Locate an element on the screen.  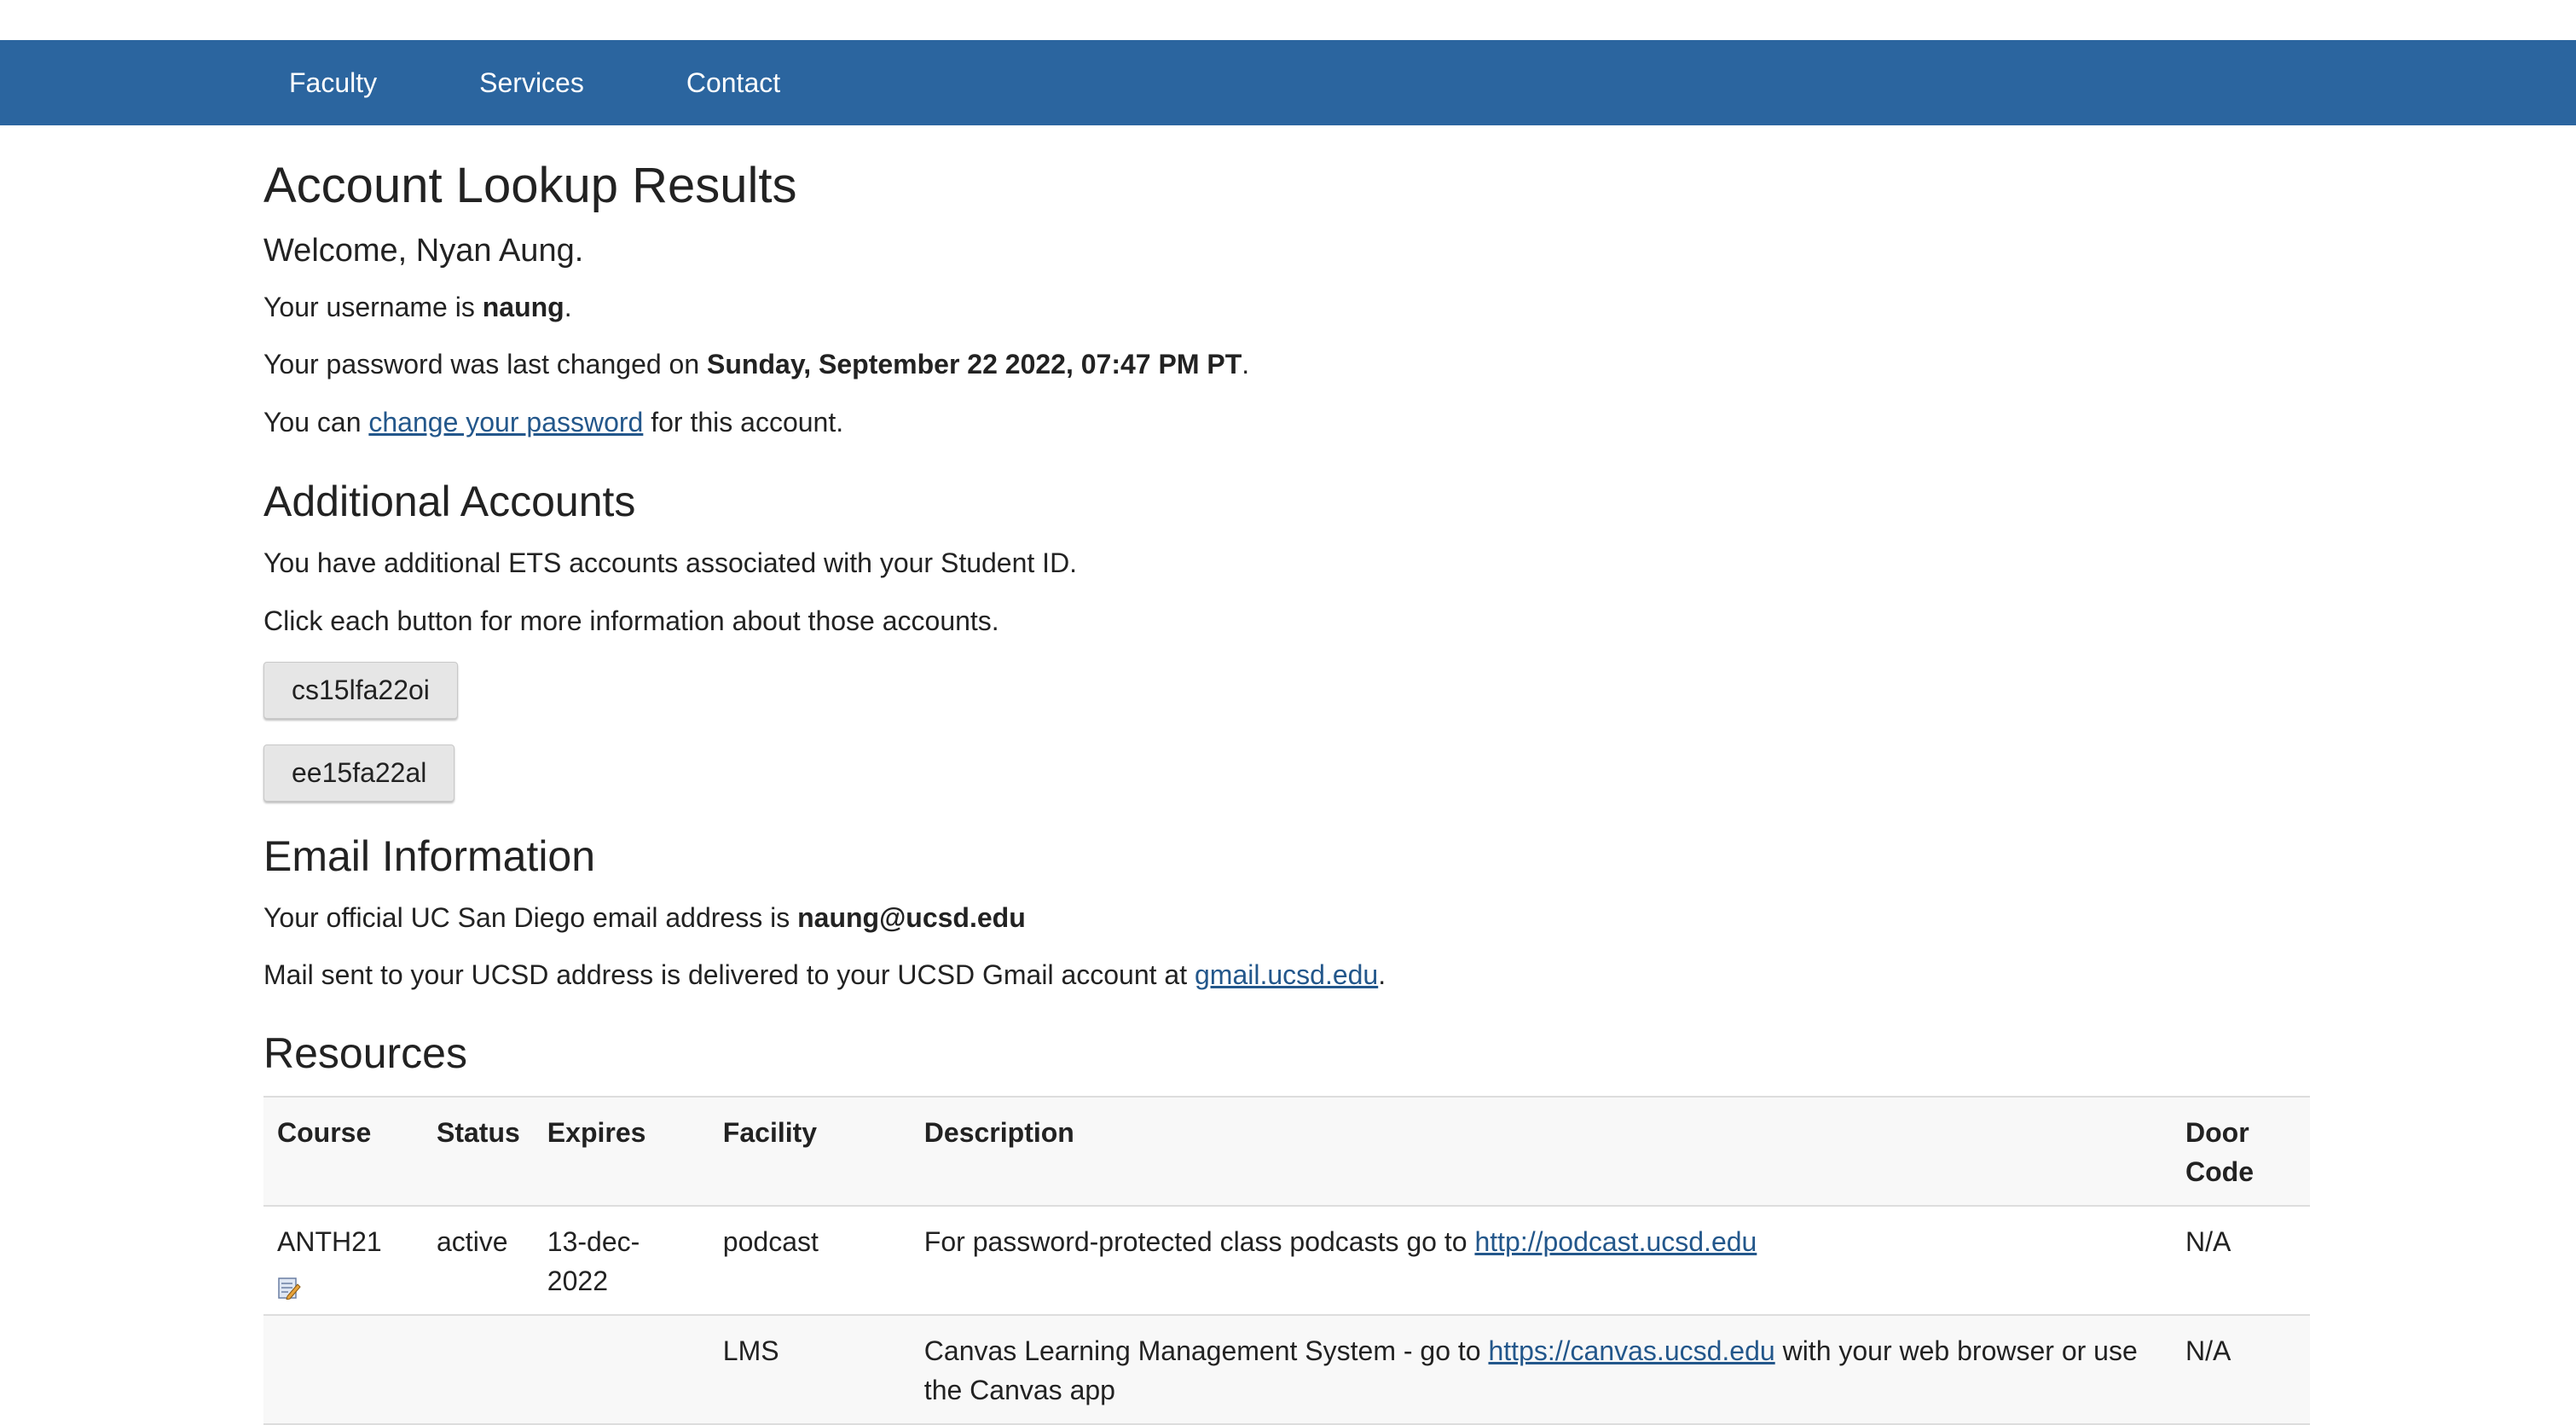
change-password-link: change your password is located at coordinates (505, 422).